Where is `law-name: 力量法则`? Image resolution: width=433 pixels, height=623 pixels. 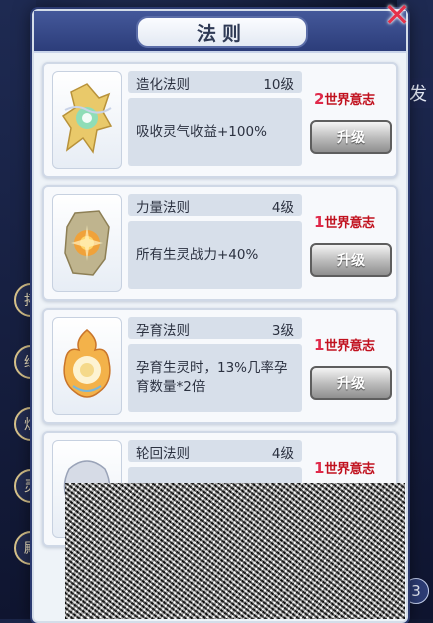 law-name: 力量法则 is located at coordinates (163, 208).